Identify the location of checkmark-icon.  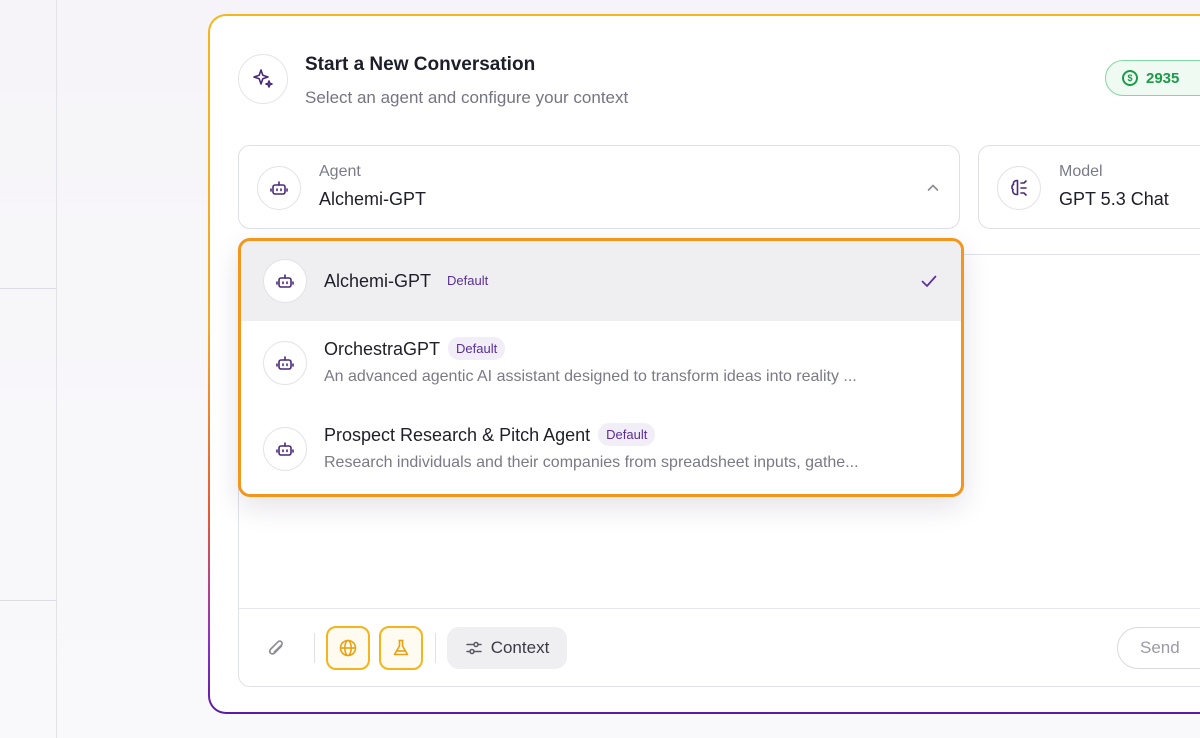
(929, 283).